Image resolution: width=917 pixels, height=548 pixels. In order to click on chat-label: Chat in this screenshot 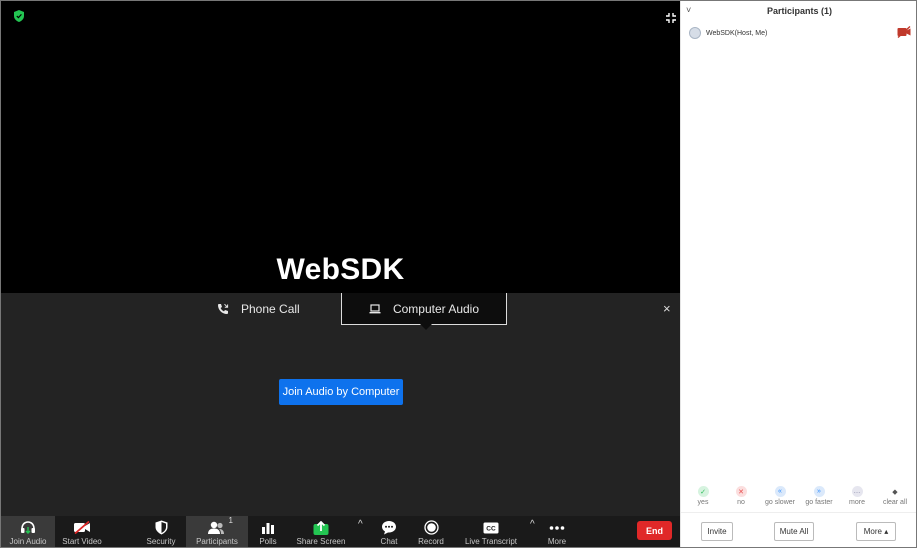, I will do `click(389, 541)`.